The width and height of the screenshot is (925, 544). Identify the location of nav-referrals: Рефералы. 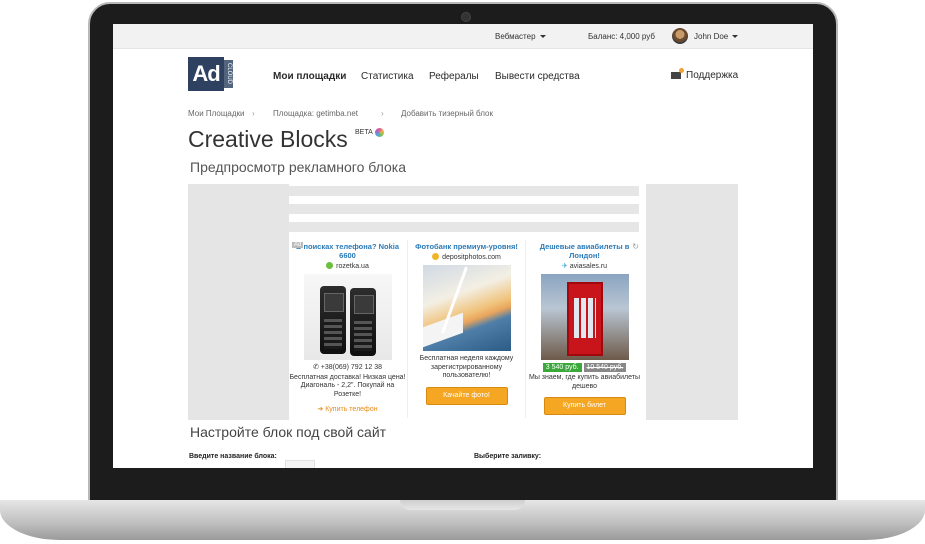
(454, 76).